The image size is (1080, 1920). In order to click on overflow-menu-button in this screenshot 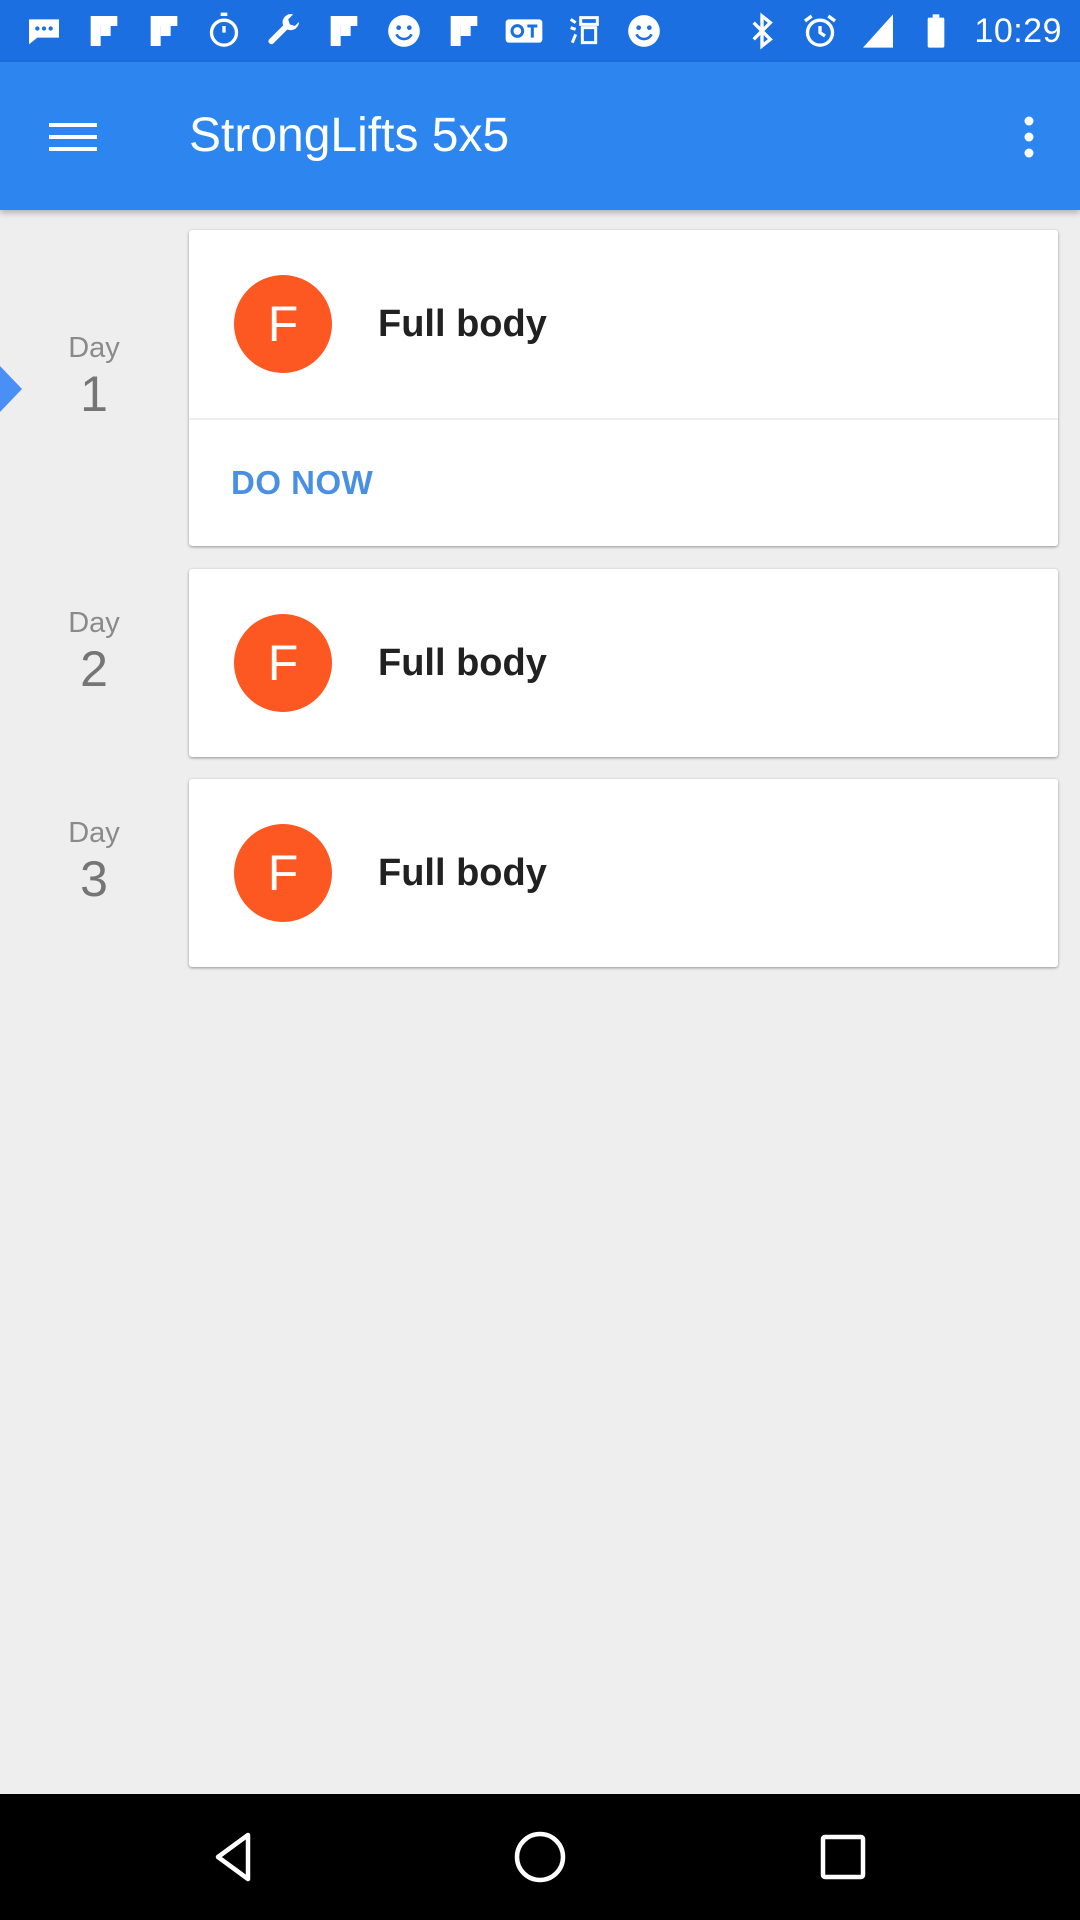, I will do `click(1029, 137)`.